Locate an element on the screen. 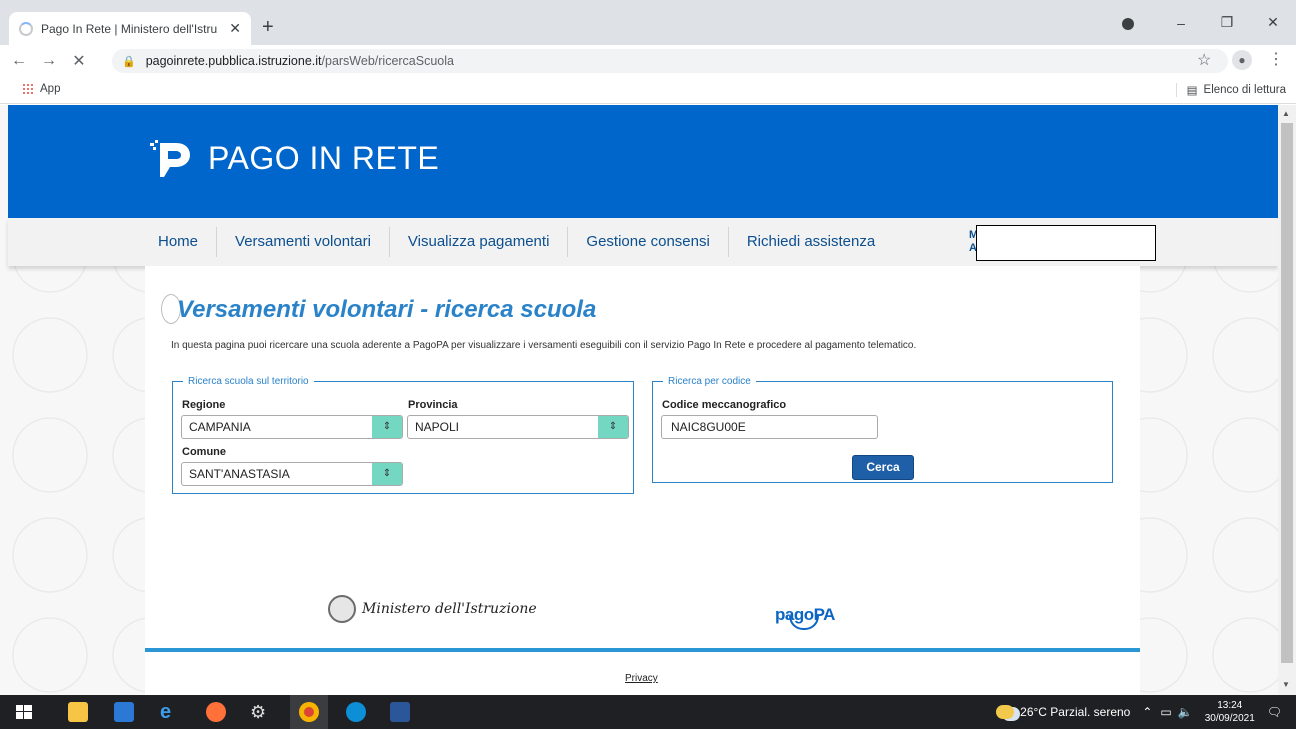  word-icon is located at coordinates (400, 712).